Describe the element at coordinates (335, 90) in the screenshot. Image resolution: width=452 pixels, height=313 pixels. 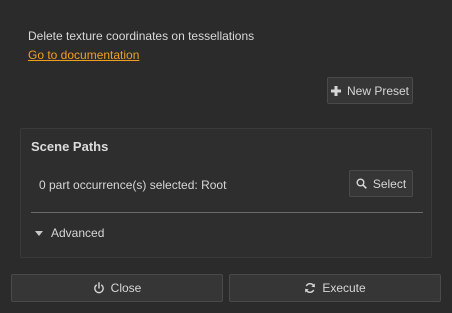
I see `plus-icon` at that location.